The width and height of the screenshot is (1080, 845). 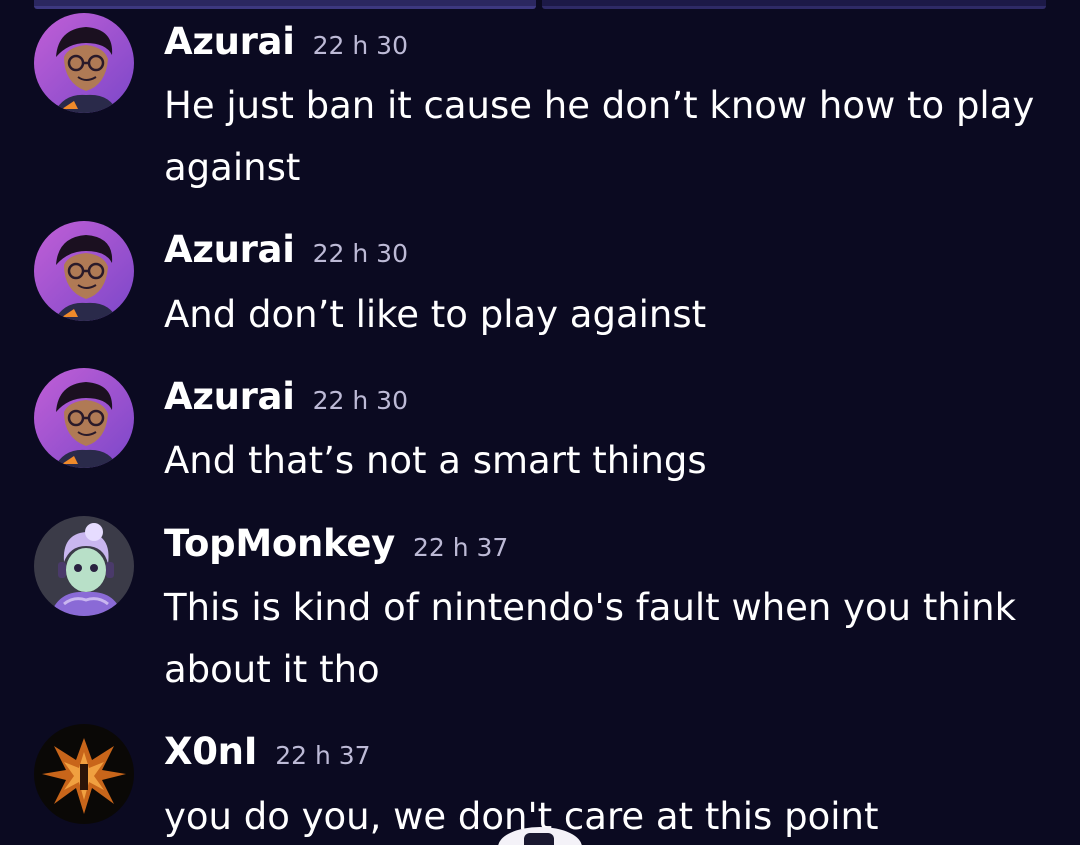 I want to click on message-header: TopMonkey 22 h 37, so click(x=336, y=543).